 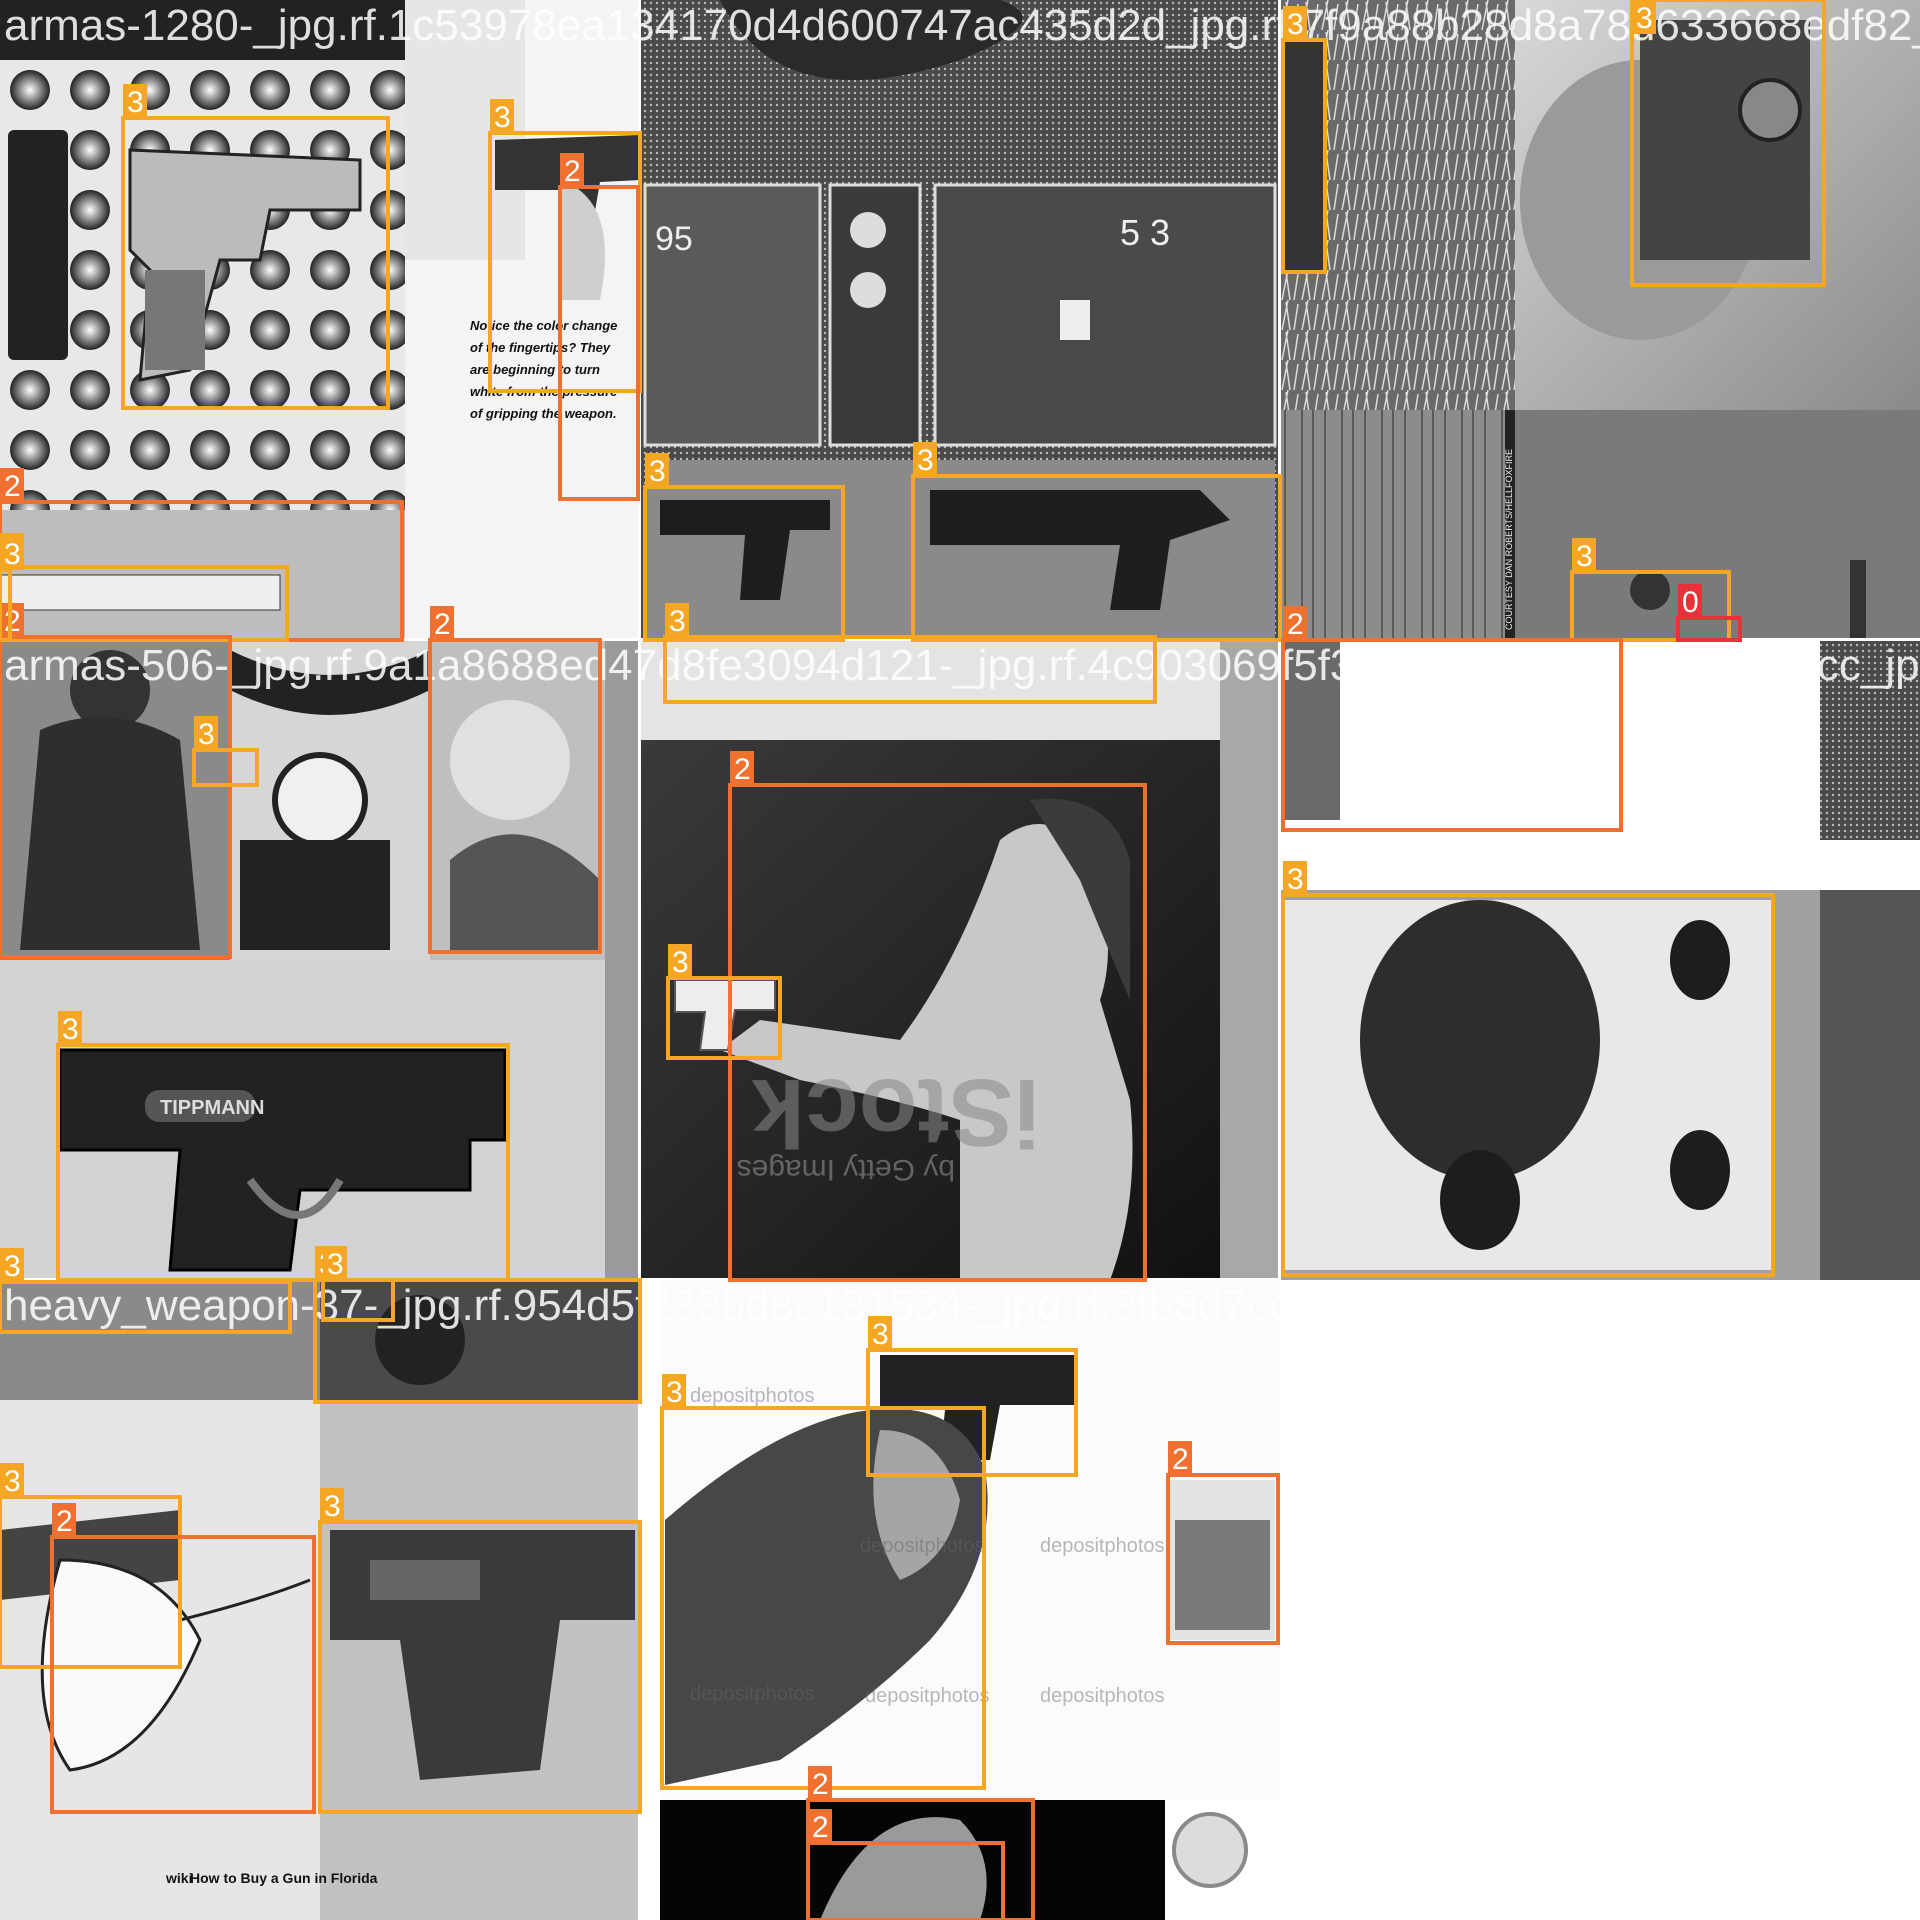 What do you see at coordinates (1509, 539) in the screenshot?
I see `courtesy-text: COURTESY DAN ROBERTS/HELLFOXFIRE` at bounding box center [1509, 539].